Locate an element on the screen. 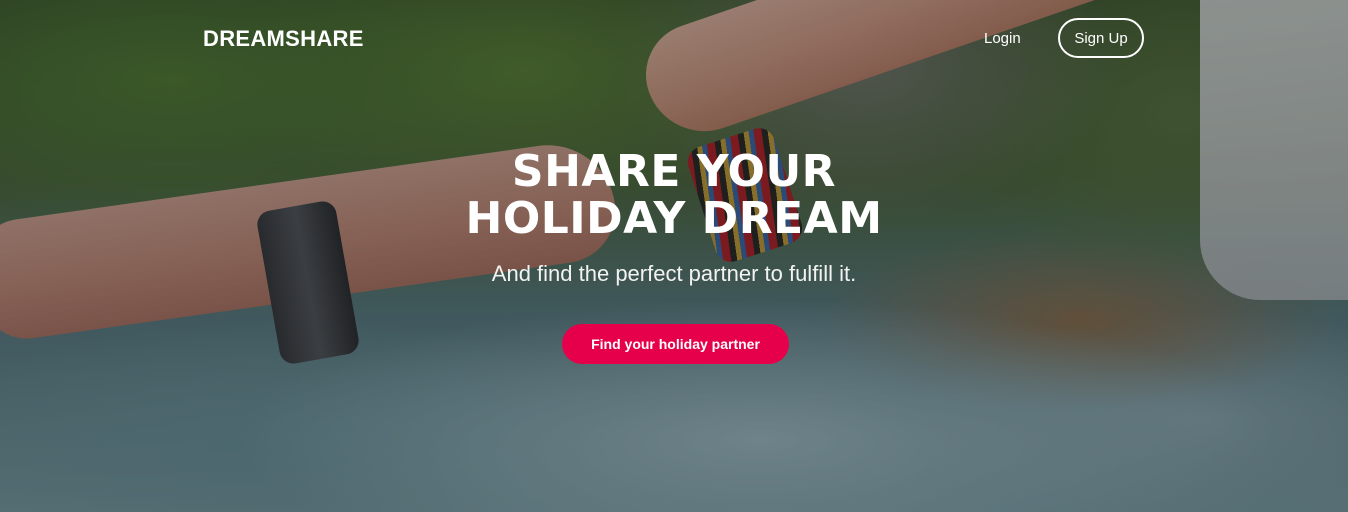  login-link: Login is located at coordinates (1002, 38).